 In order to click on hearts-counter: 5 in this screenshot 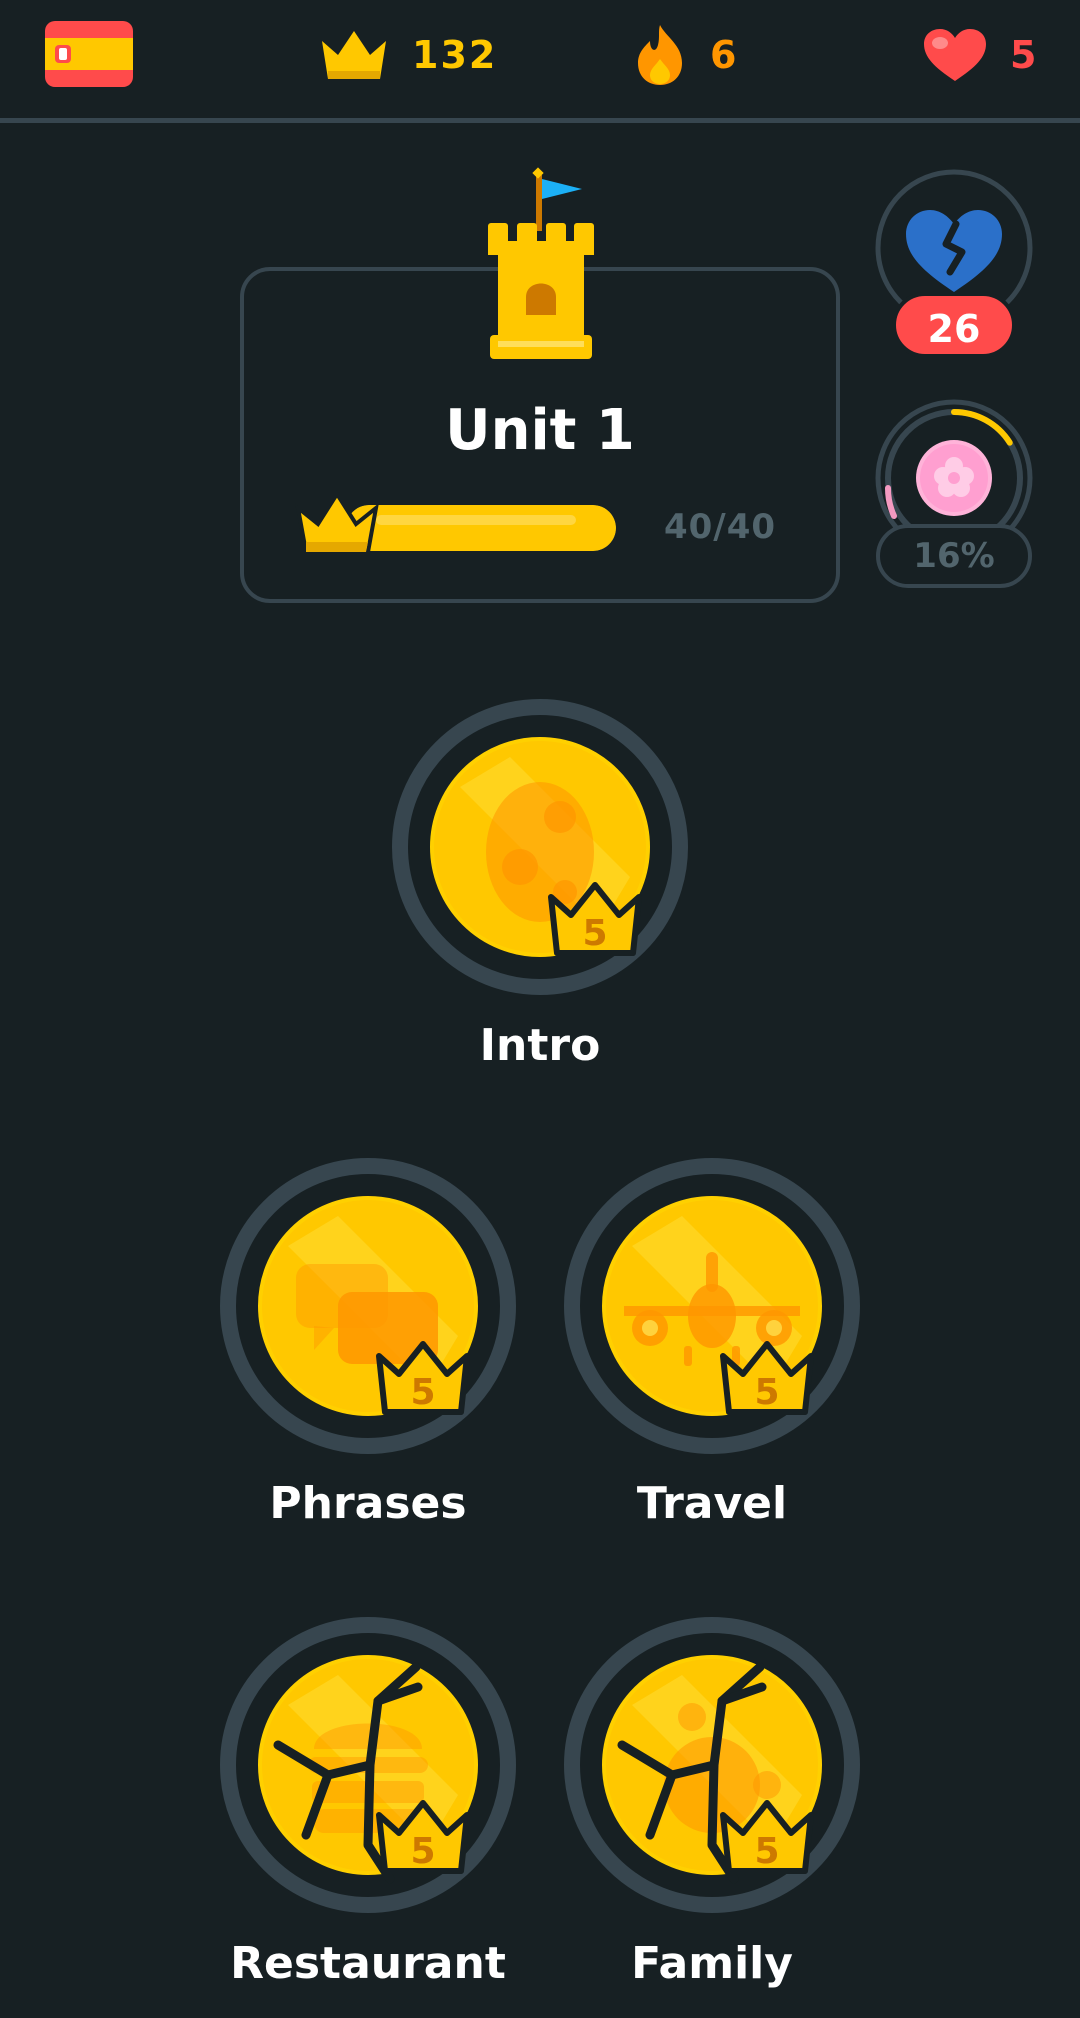, I will do `click(980, 55)`.